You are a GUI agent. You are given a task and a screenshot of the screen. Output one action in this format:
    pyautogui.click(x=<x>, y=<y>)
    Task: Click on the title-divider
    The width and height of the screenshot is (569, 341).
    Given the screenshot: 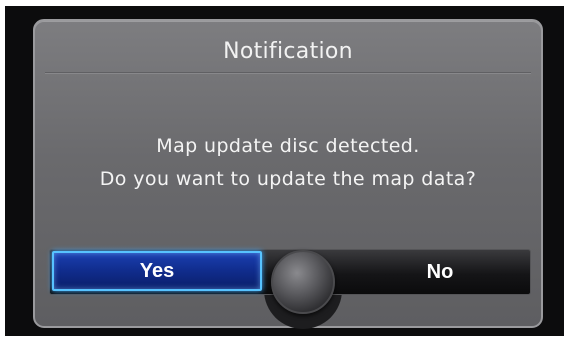 What is the action you would take?
    pyautogui.click(x=288, y=73)
    